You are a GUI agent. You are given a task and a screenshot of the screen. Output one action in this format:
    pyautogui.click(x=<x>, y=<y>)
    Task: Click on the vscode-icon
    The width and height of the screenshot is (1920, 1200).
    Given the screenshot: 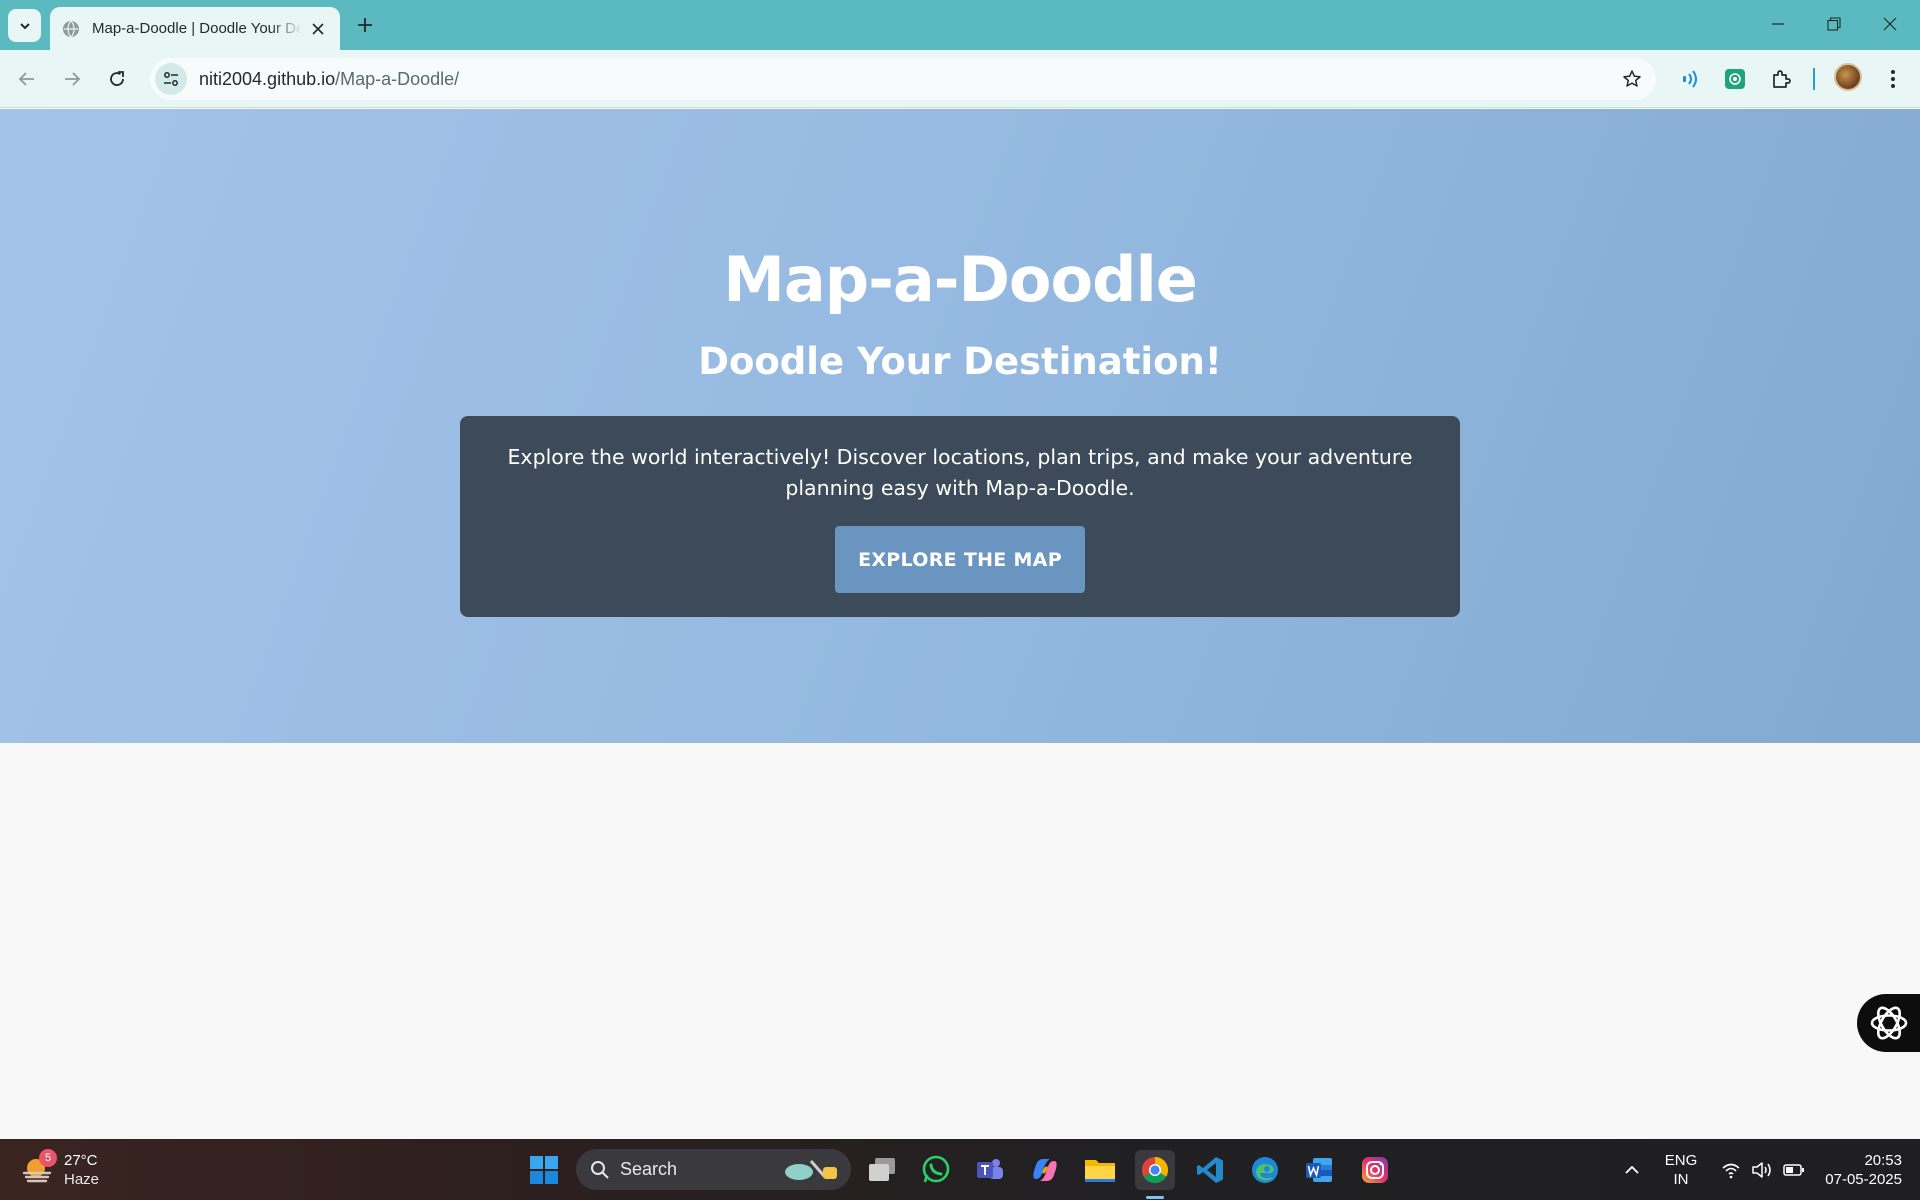 What is the action you would take?
    pyautogui.click(x=1210, y=1170)
    